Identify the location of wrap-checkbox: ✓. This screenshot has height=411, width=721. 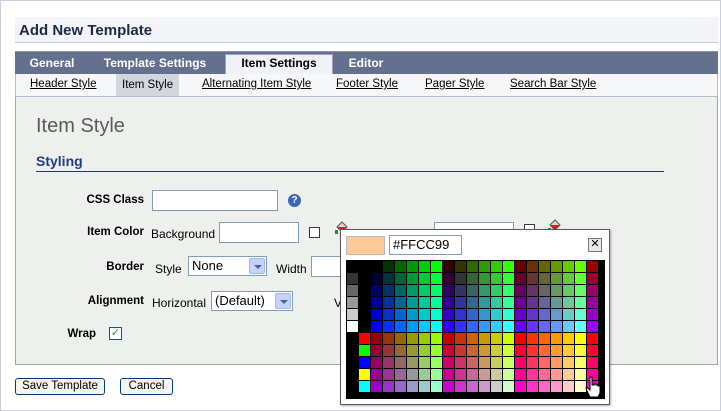
(115, 333).